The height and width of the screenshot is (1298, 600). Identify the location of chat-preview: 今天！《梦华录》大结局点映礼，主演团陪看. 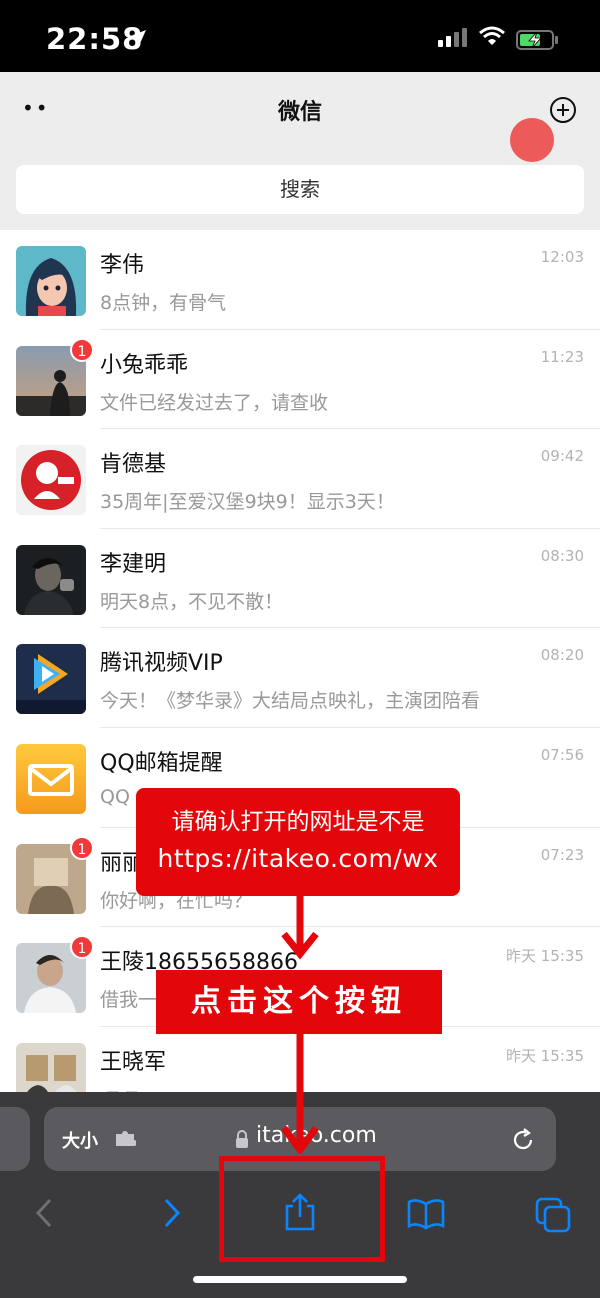
(290, 701).